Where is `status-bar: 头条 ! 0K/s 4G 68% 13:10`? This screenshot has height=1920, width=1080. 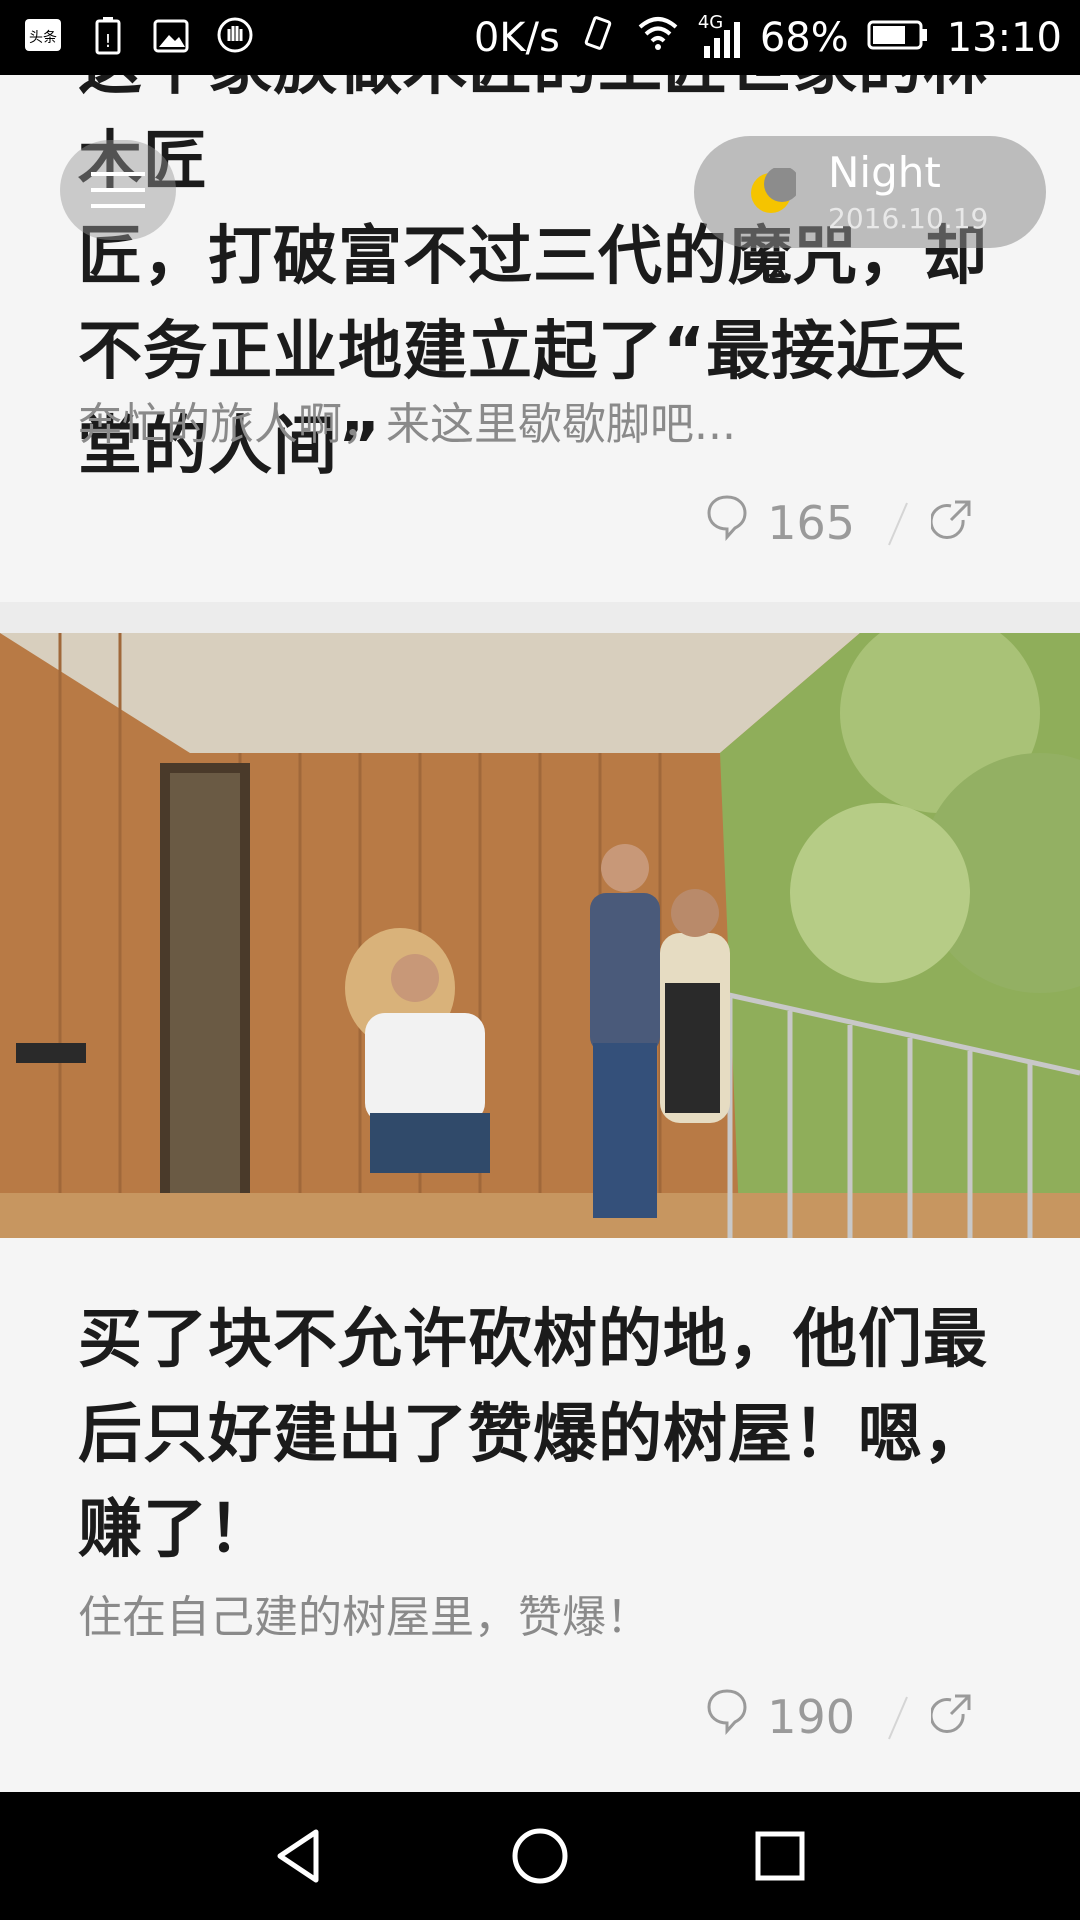
status-bar: 头条 ! 0K/s 4G 68% 13:10 is located at coordinates (540, 37).